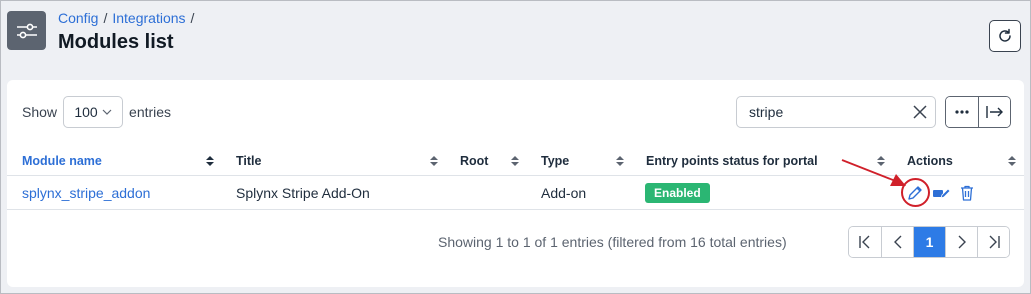 The image size is (1031, 294). I want to click on export-icon, so click(994, 112).